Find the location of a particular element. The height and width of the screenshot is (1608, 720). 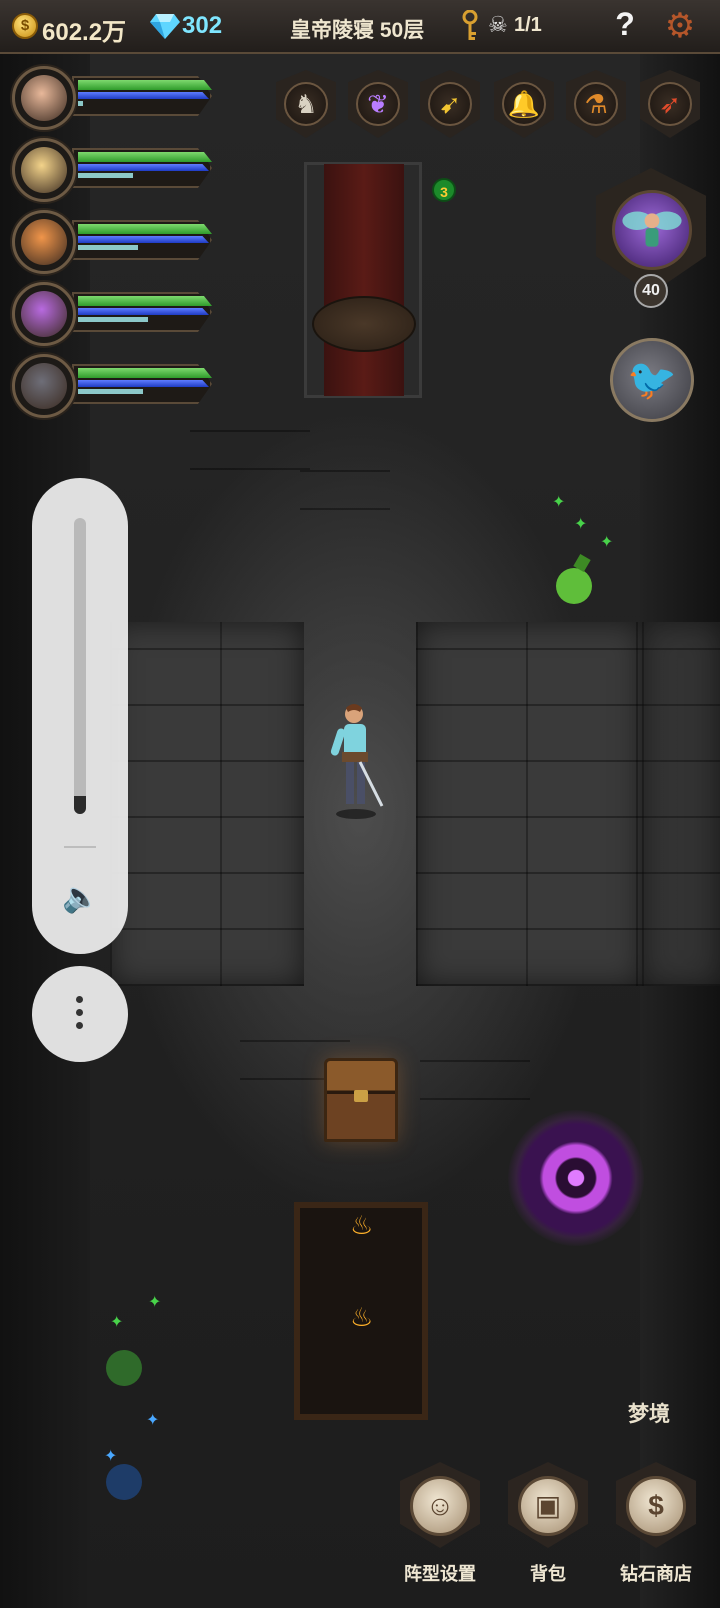

chest-lock is located at coordinates (361, 1096).